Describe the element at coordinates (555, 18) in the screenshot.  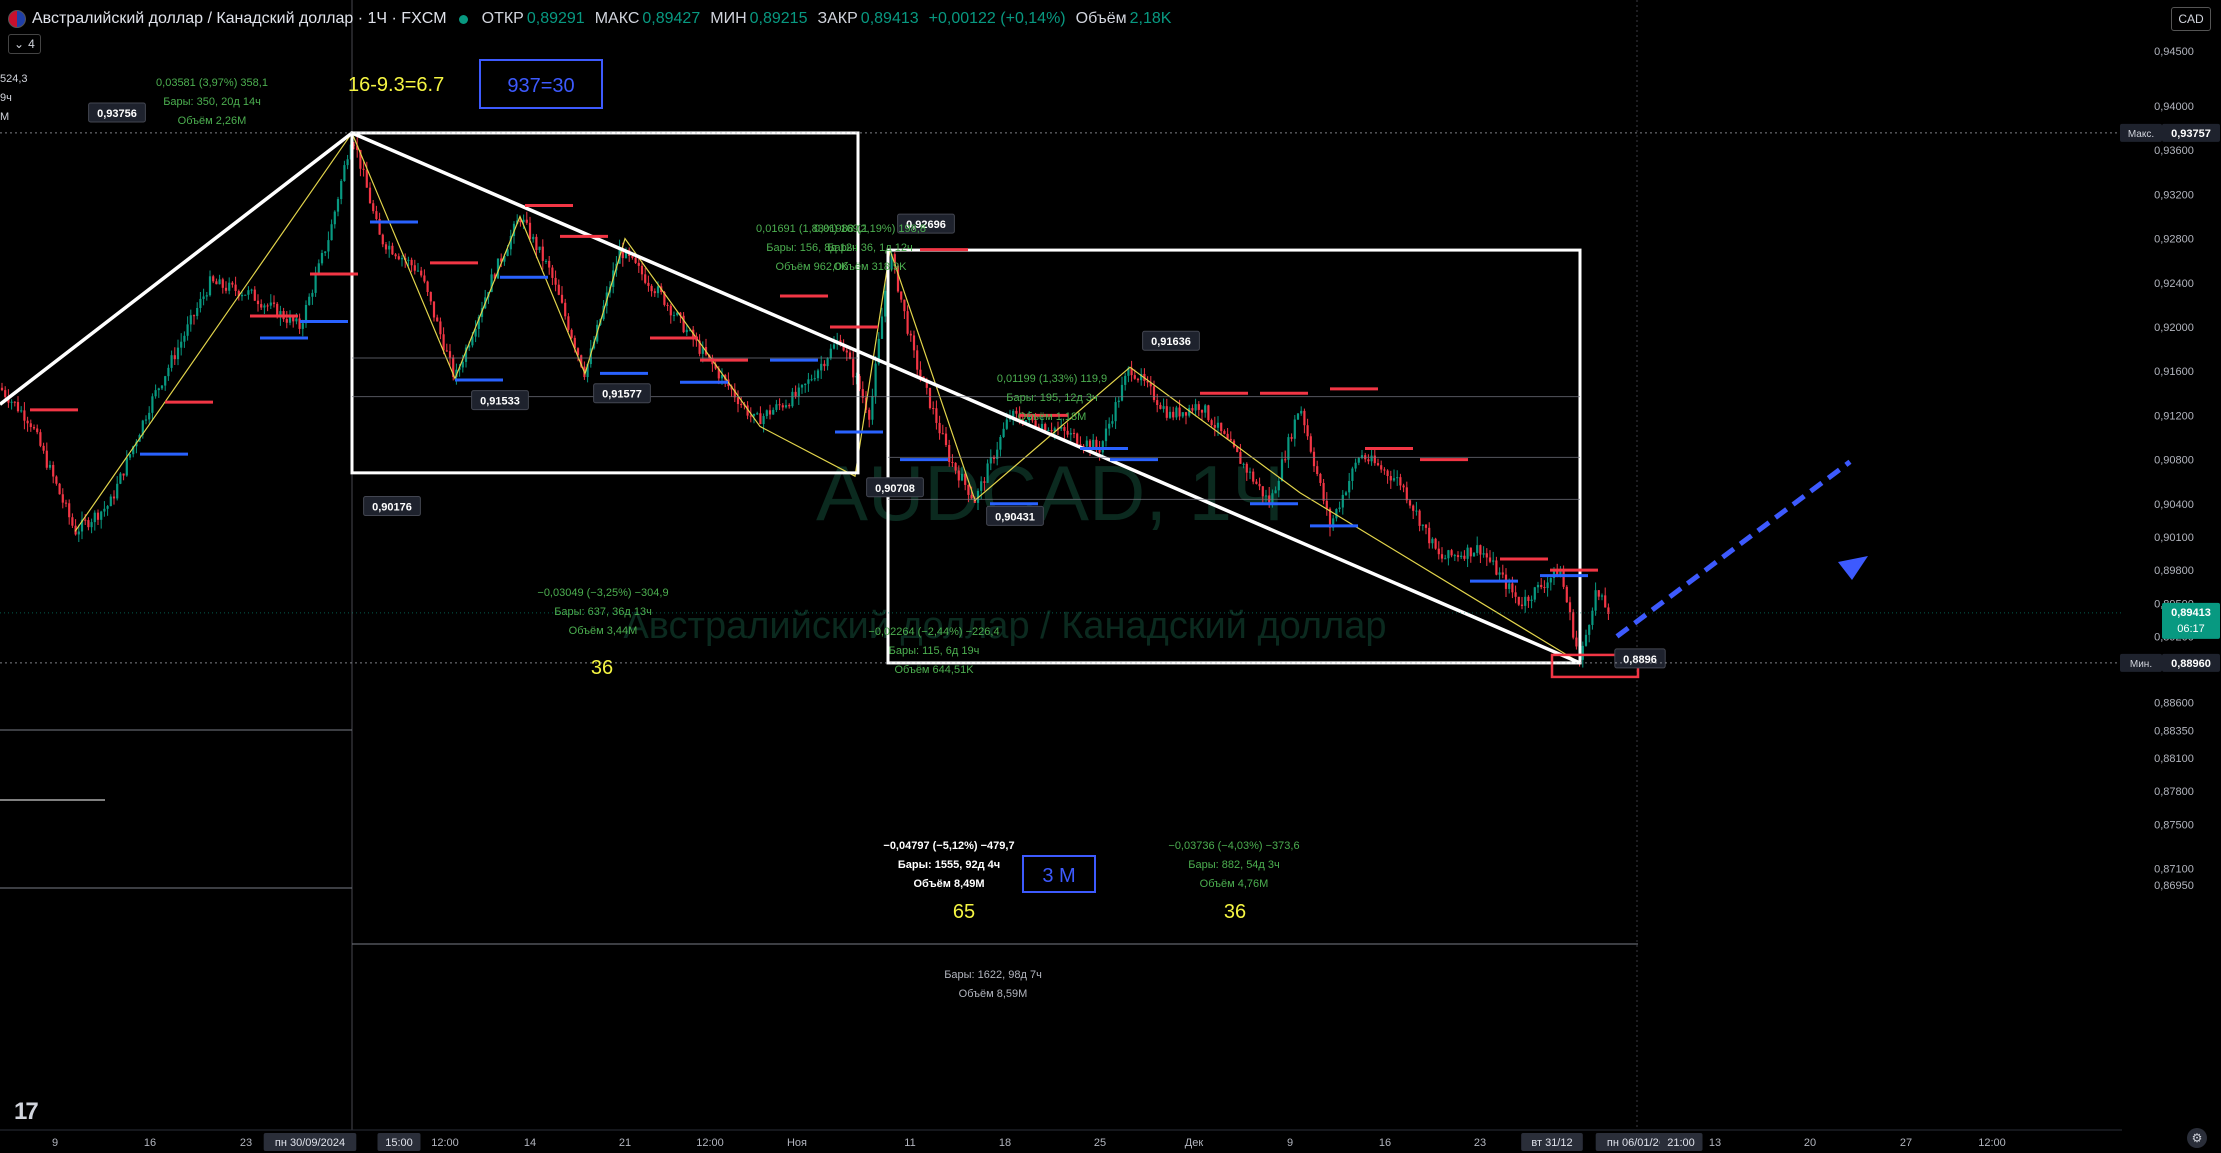
I see `open-value: 0,89291` at that location.